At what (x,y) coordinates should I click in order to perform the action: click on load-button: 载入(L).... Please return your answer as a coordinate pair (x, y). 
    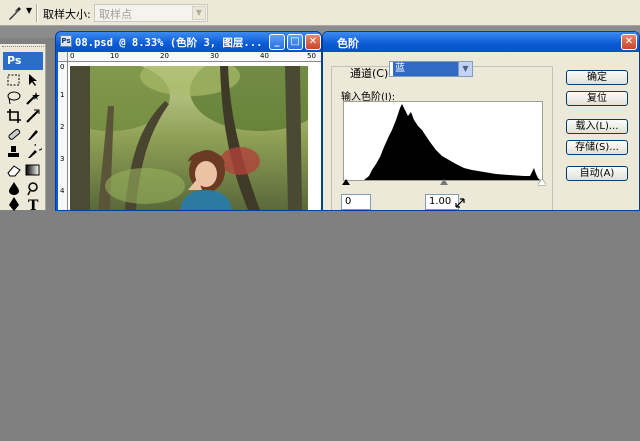
    Looking at the image, I should click on (597, 126).